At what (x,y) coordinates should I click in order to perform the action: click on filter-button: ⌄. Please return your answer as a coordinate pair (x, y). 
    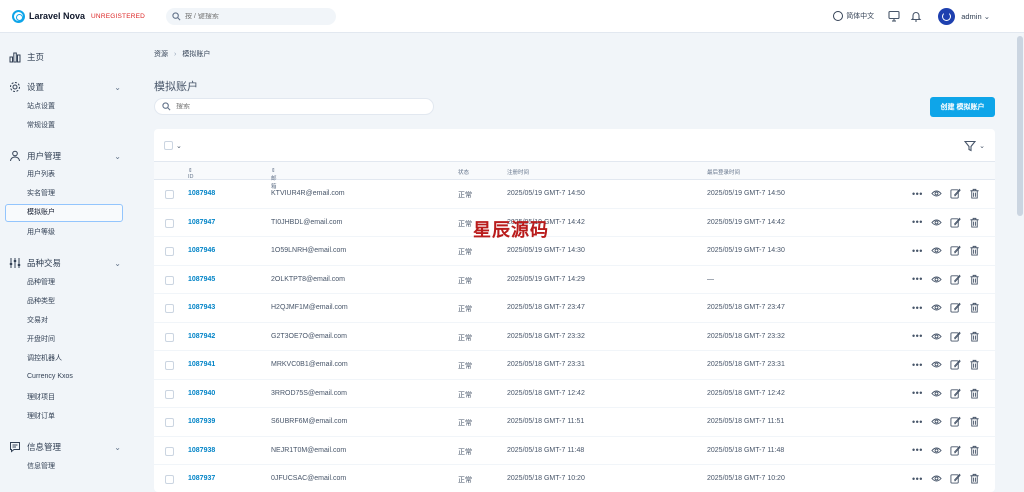
    Looking at the image, I should click on (974, 146).